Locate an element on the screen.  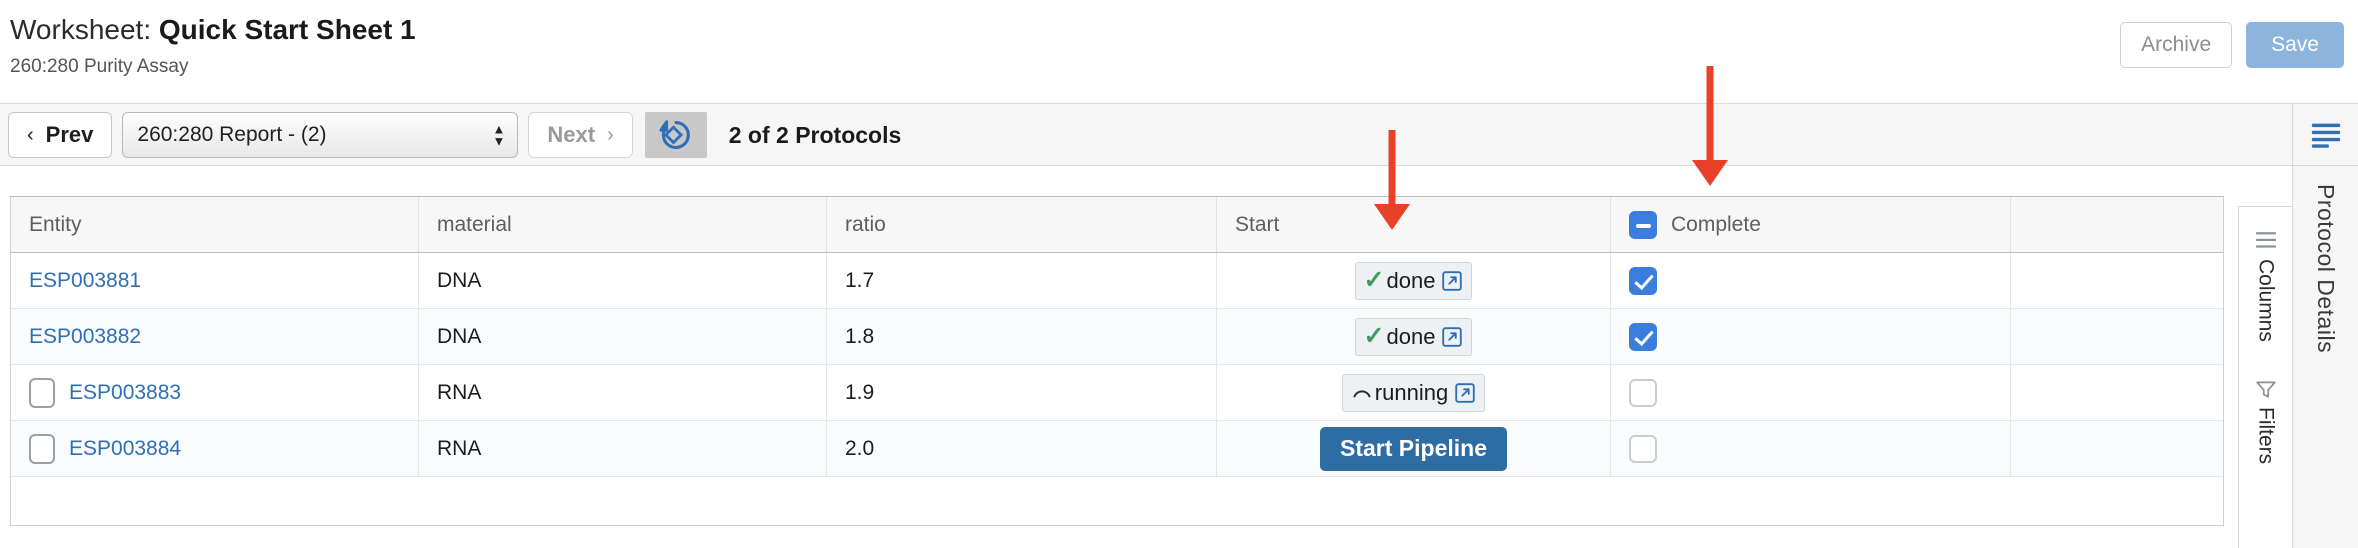
columns-filters-rail: Columns Filters is located at coordinates (2265, 377).